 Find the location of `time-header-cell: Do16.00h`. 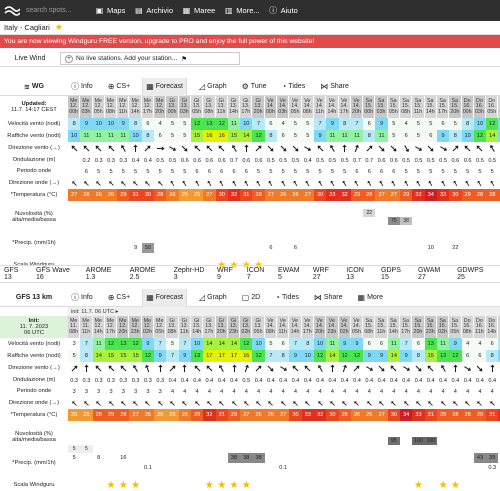

time-header-cell: Do16.00h is located at coordinates (468, 107).